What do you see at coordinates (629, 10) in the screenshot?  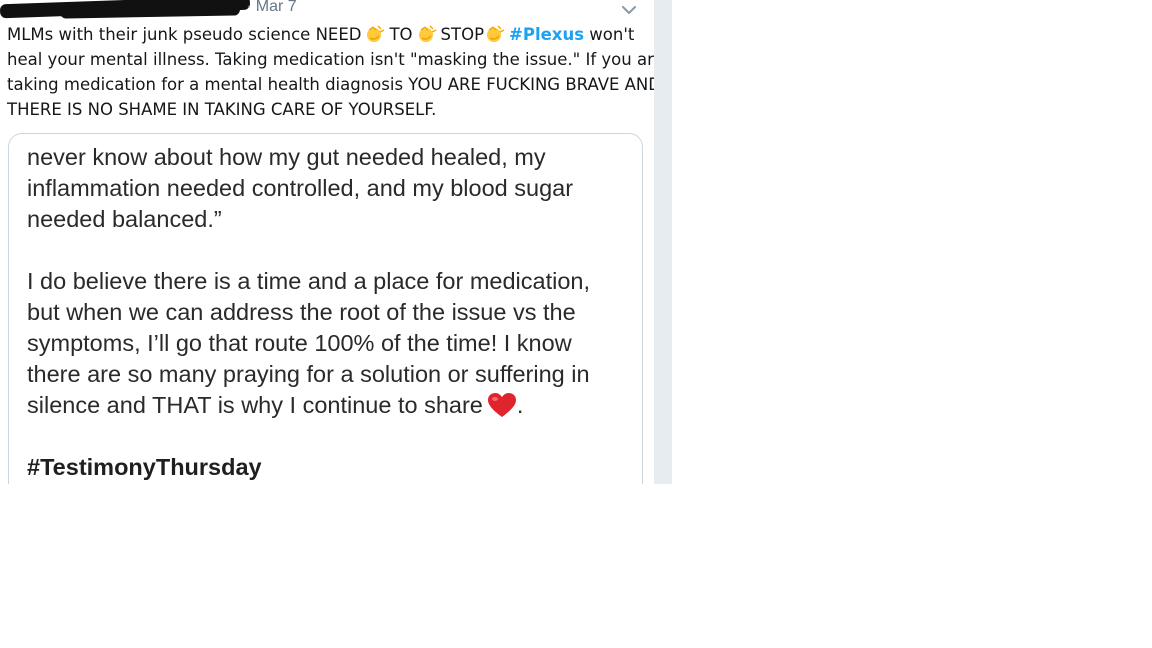 I see `chevron-down-icon` at bounding box center [629, 10].